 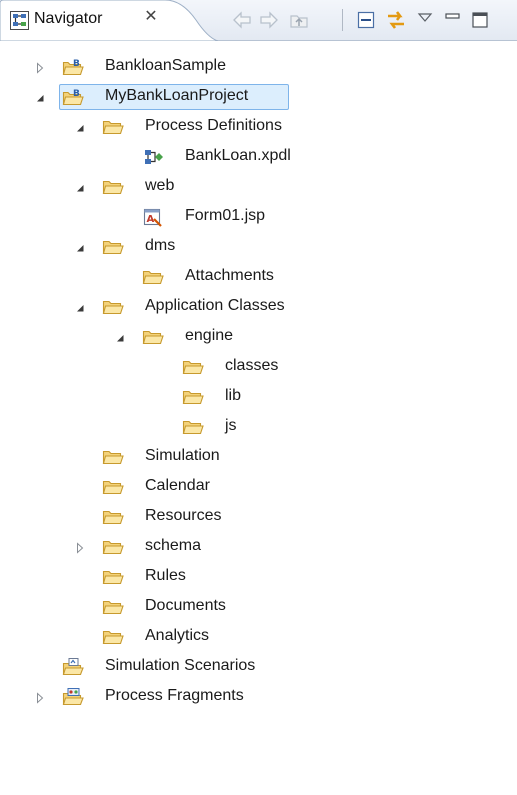 I want to click on svg-text: A, so click(x=151, y=219).